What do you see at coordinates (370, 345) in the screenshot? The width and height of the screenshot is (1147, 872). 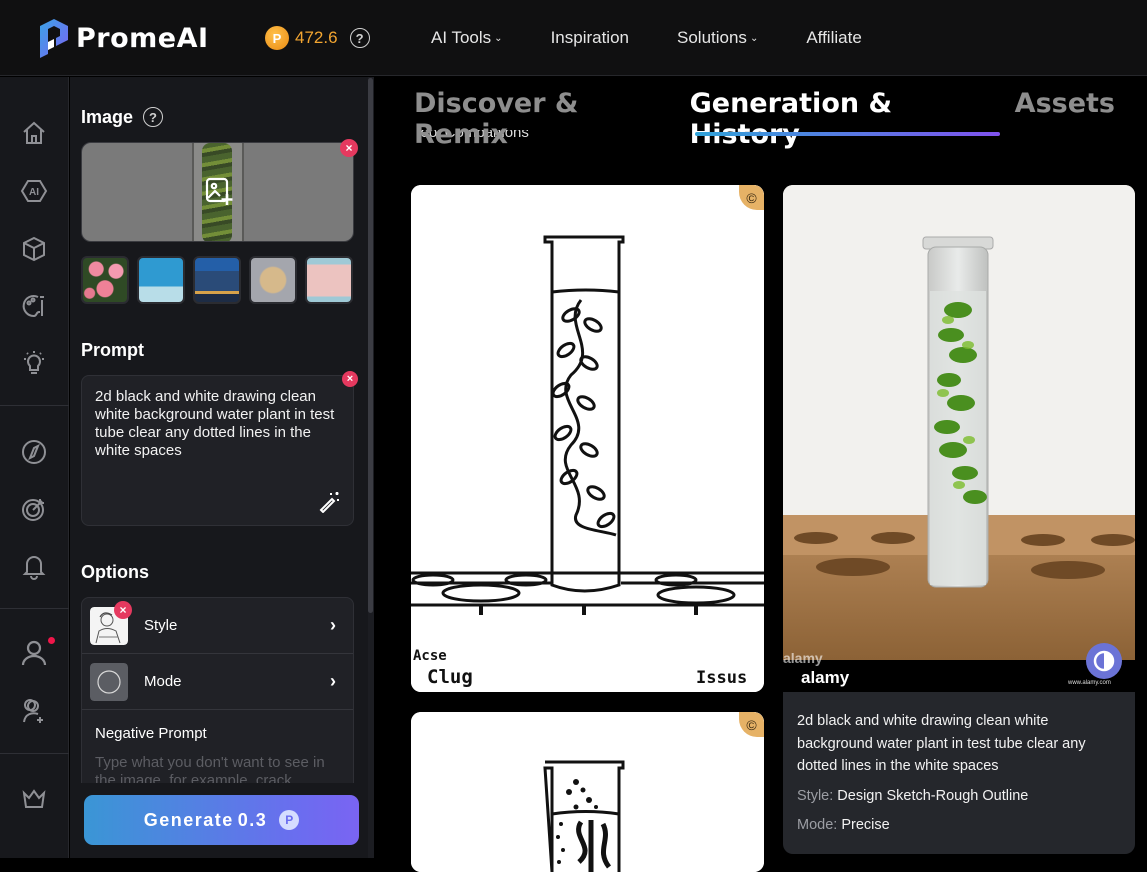 I see `panel-scrollbar-thumb` at bounding box center [370, 345].